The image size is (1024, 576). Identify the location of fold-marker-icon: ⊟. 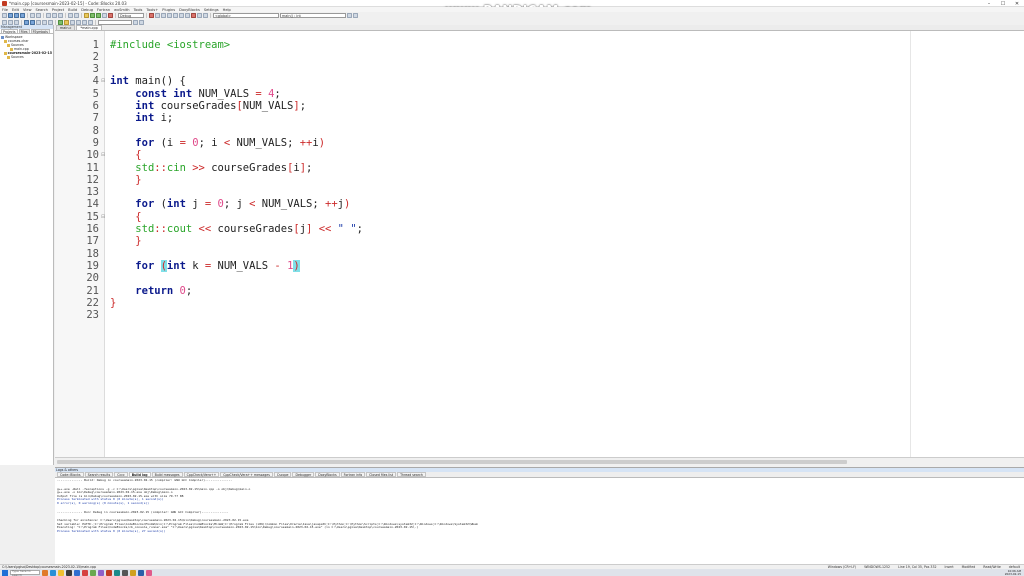
(103, 81).